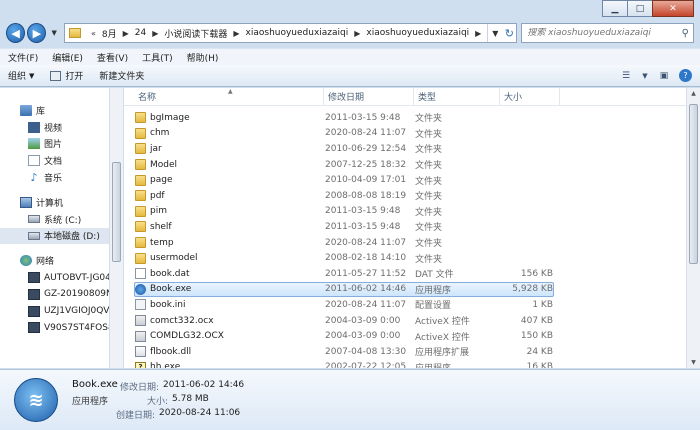 This screenshot has width=700, height=430. I want to click on menu-view: 查看(V), so click(112, 57).